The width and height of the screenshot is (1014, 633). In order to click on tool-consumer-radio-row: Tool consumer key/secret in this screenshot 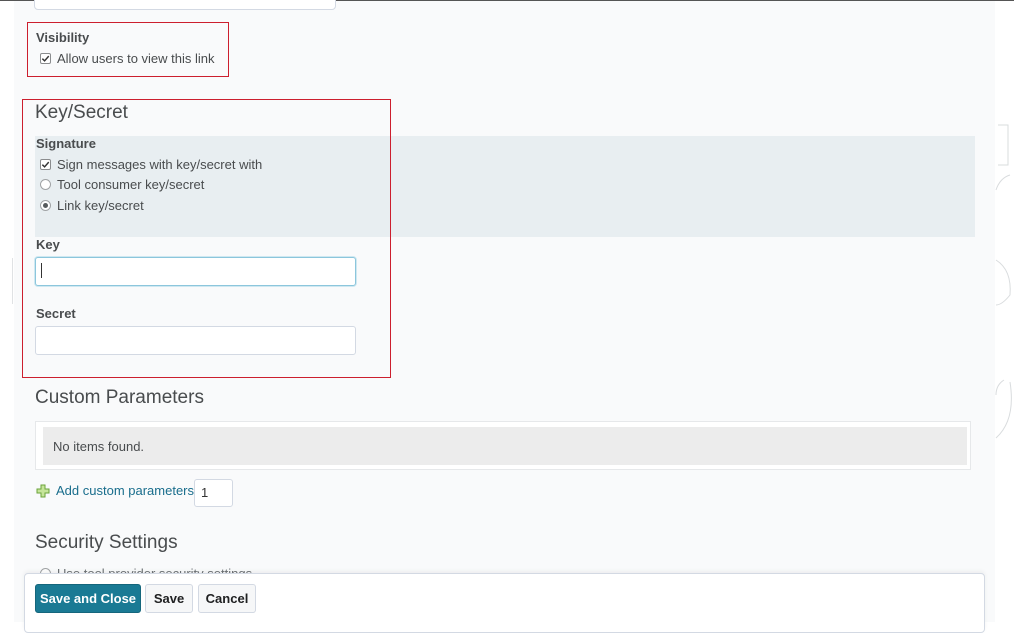, I will do `click(122, 184)`.